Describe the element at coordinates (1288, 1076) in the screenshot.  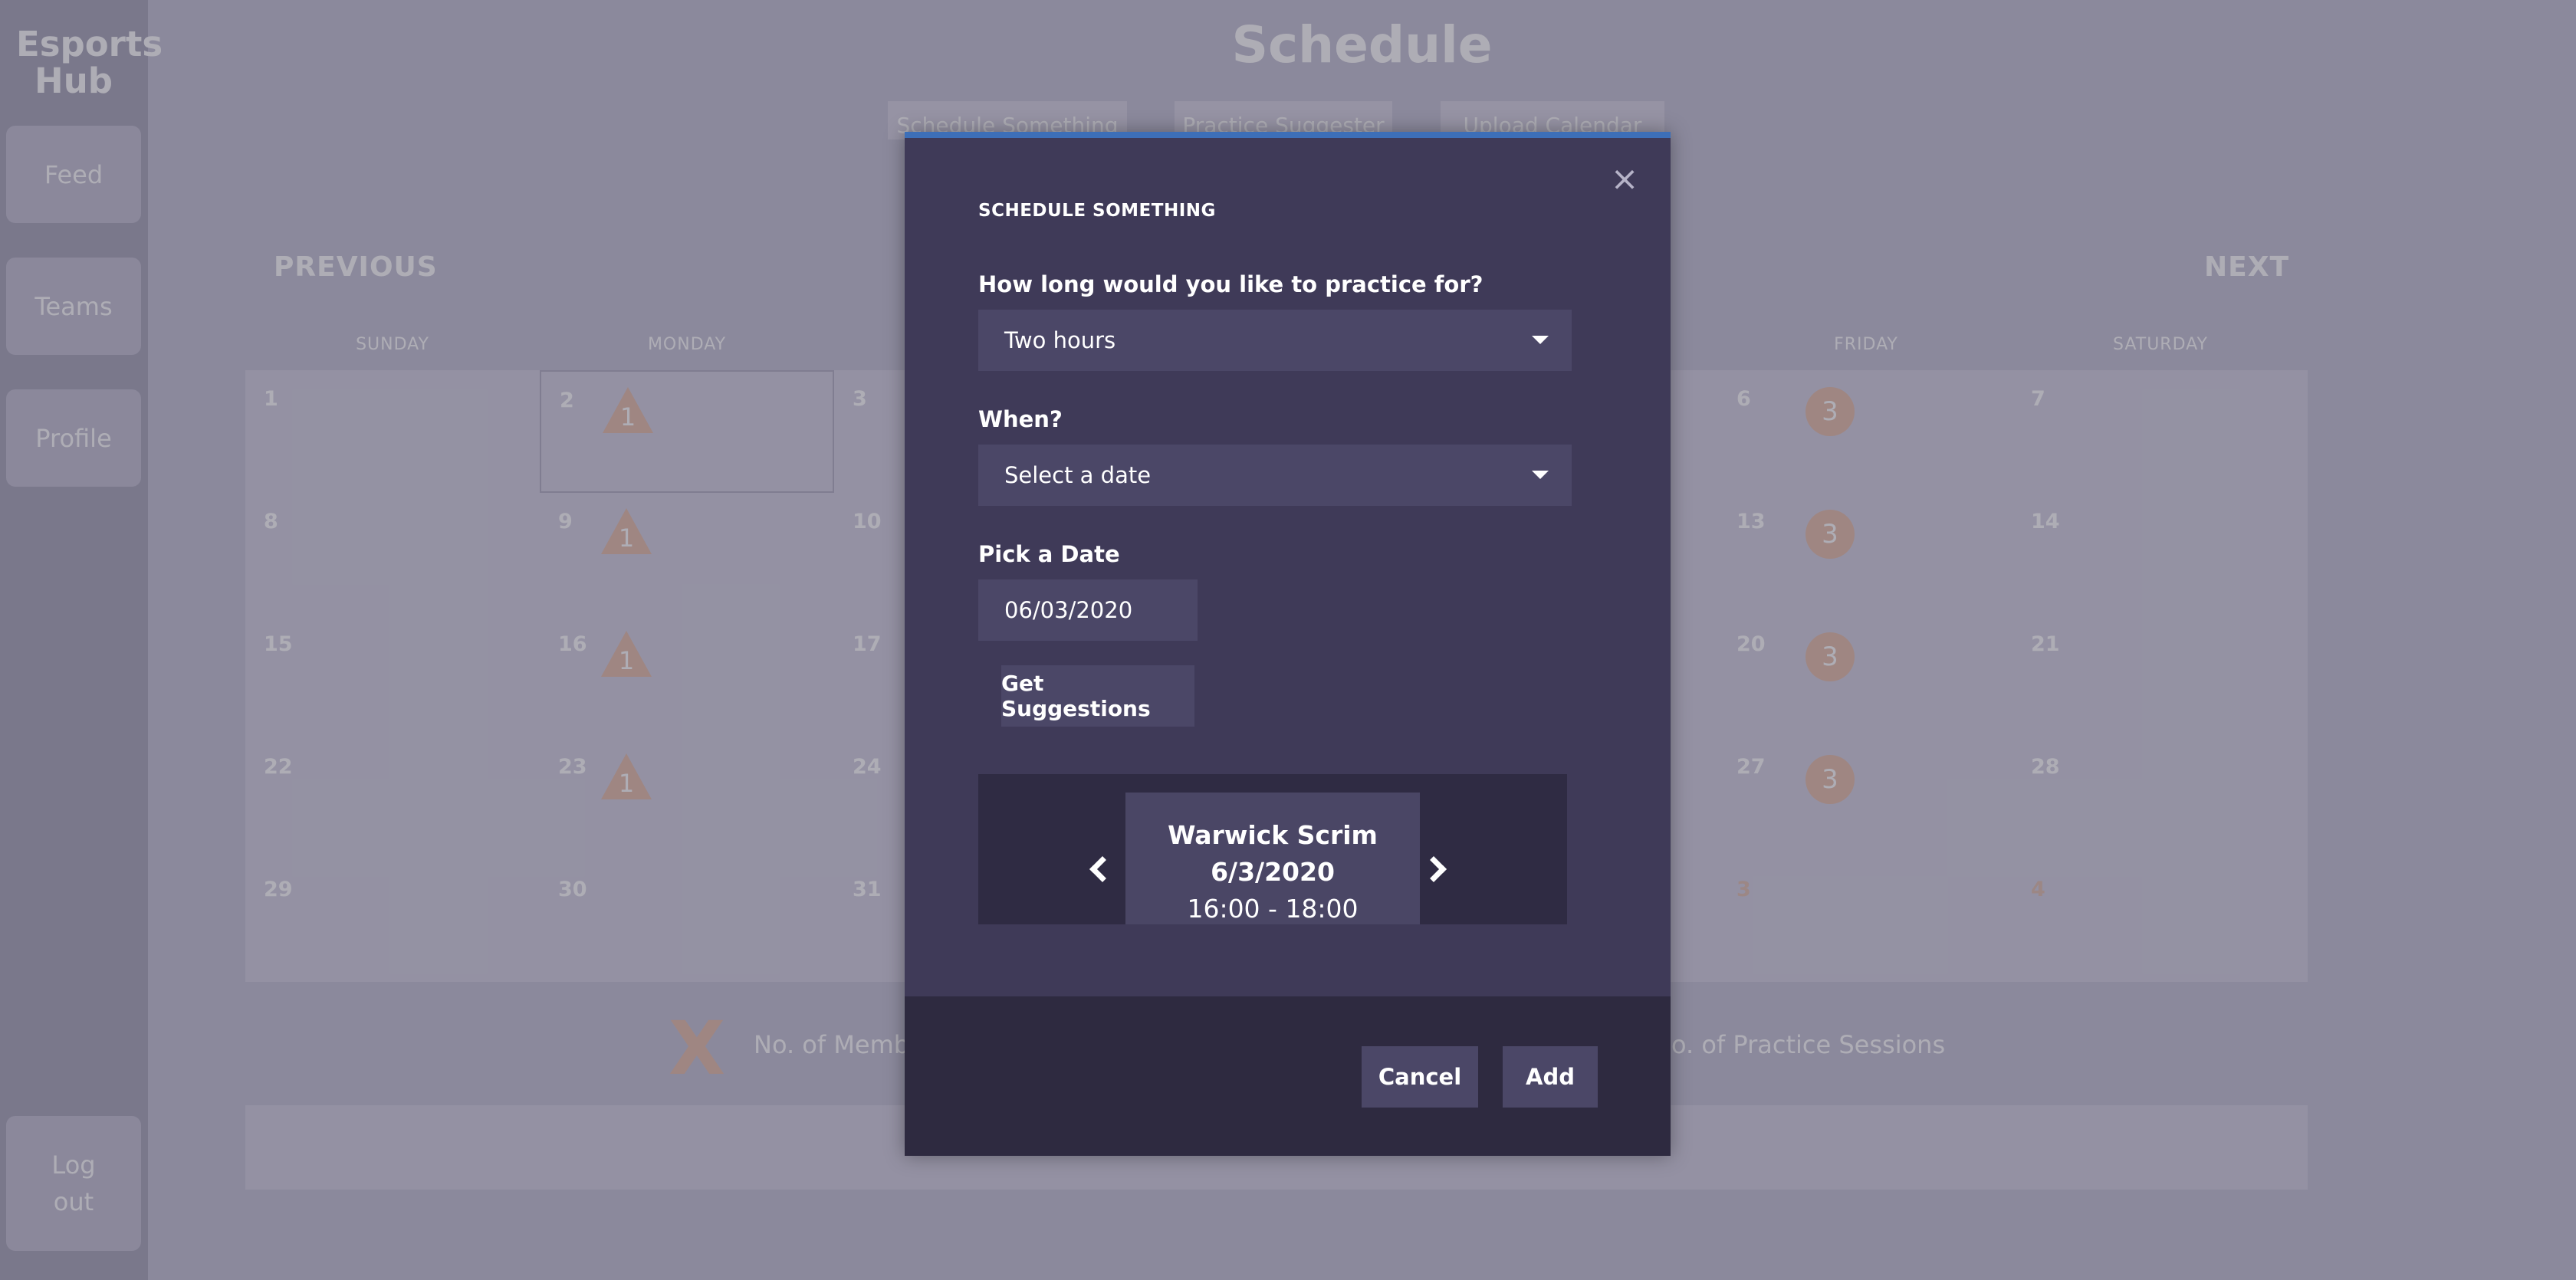
I see `modal-footer: Cancel Add` at that location.